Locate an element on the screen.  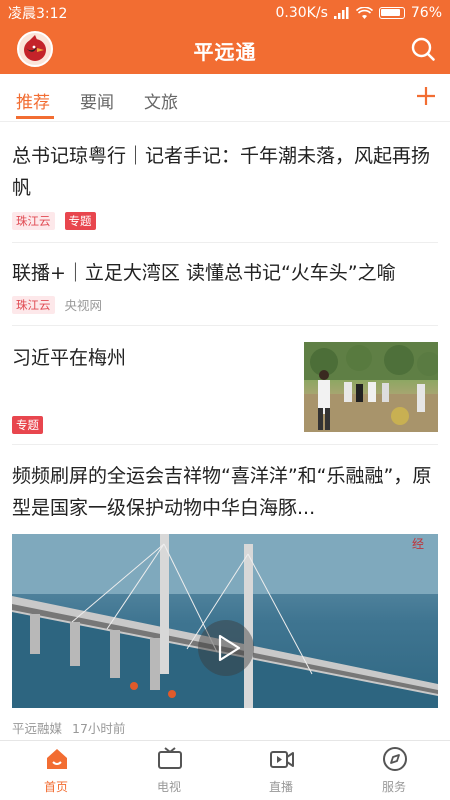
nav-label: 服务 is located at coordinates (393, 787).